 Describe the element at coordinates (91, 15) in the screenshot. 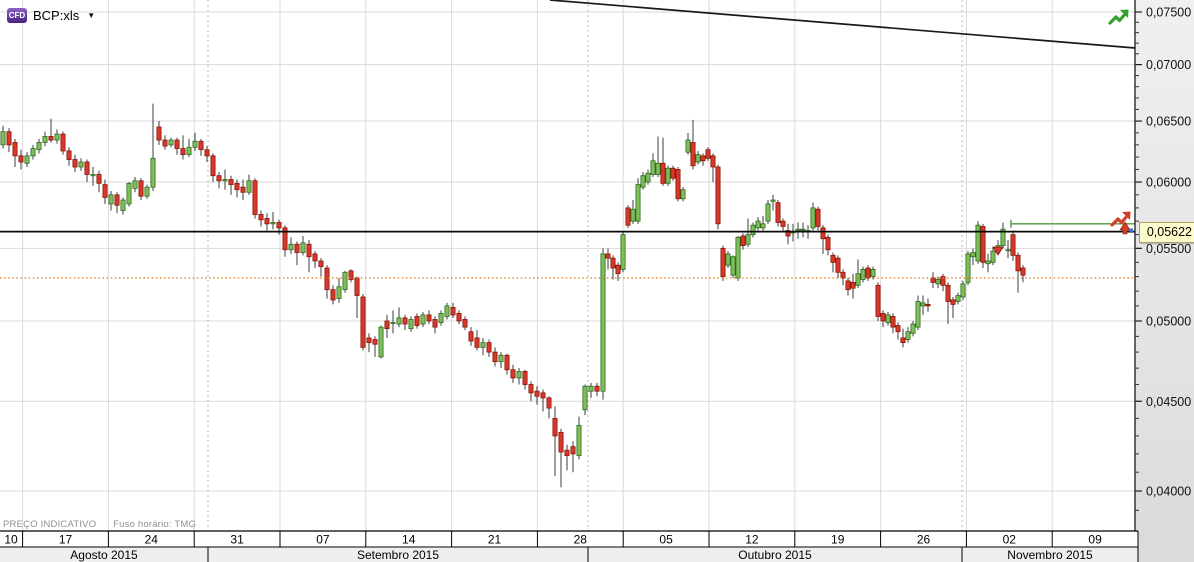

I see `chevron-down-icon: ▼` at that location.